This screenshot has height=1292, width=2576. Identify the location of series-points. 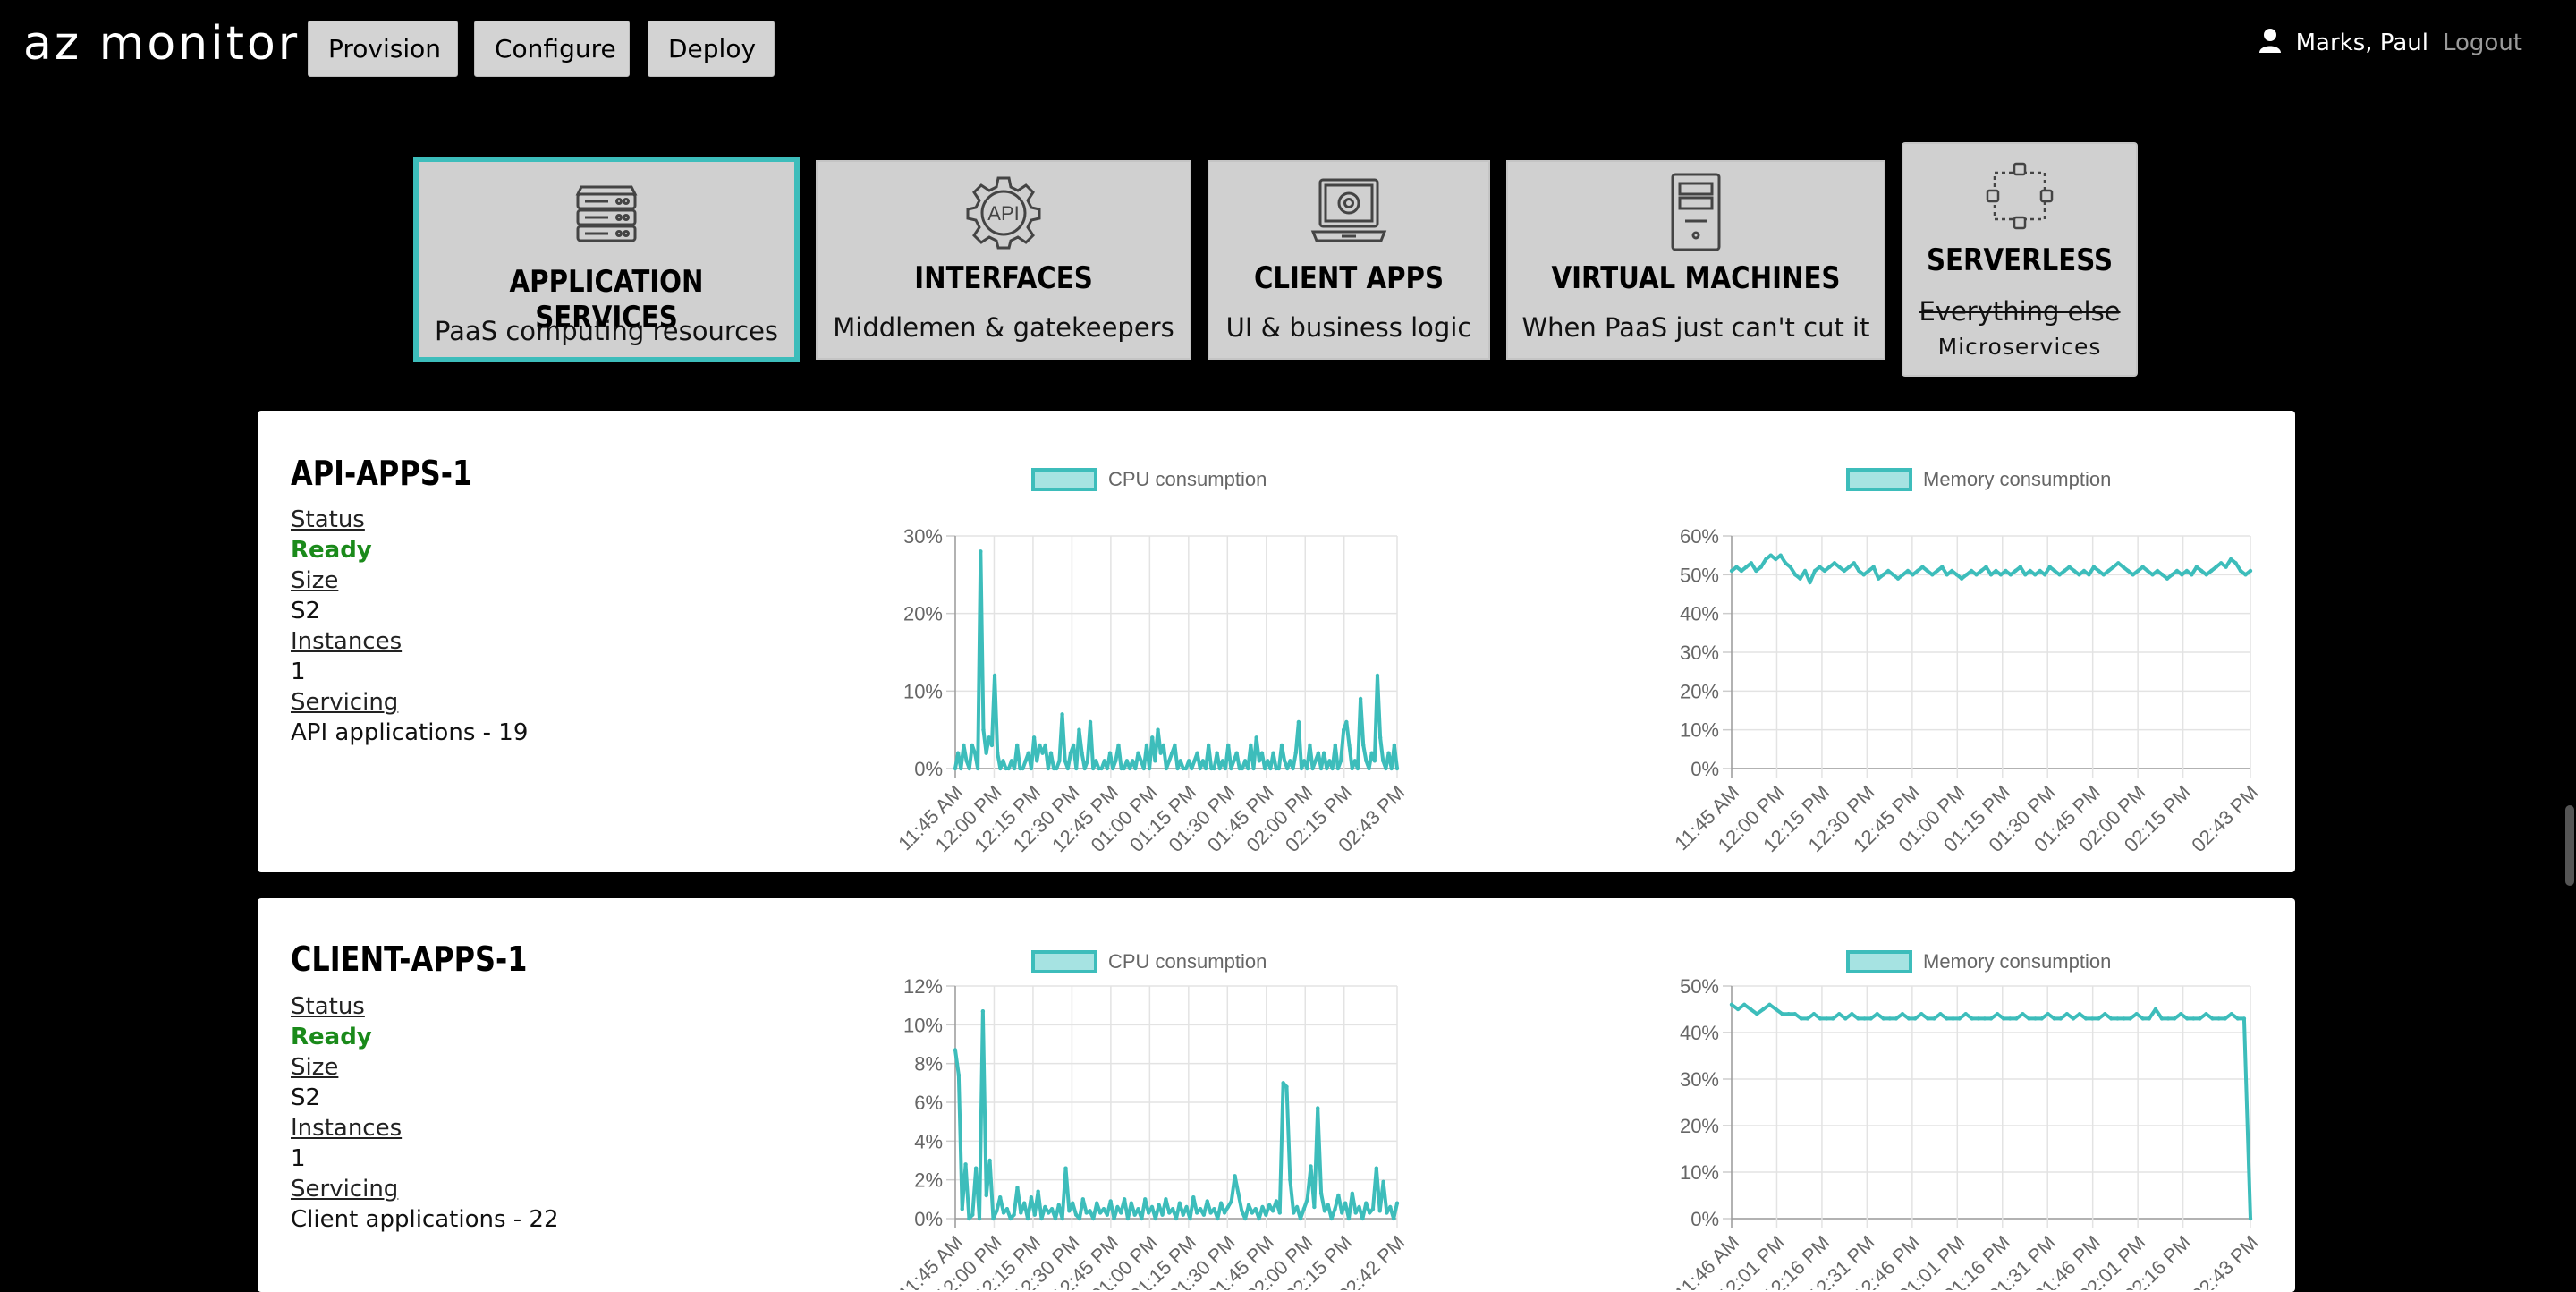
(1176, 660).